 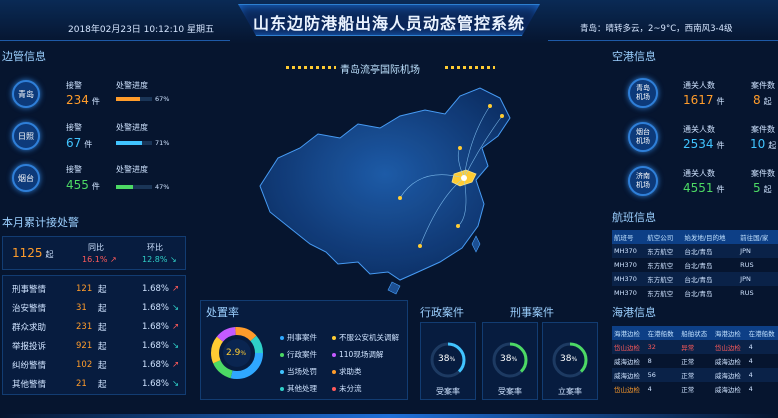 What do you see at coordinates (26, 178) in the screenshot?
I see `border-yantai-badge: 烟台` at bounding box center [26, 178].